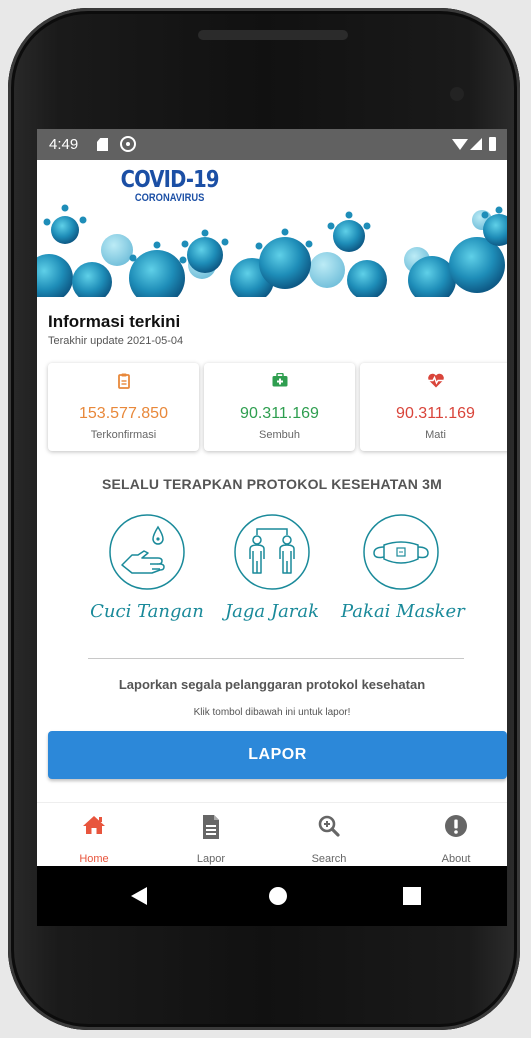 This screenshot has height=1038, width=531. What do you see at coordinates (139, 896) in the screenshot?
I see `back-button` at bounding box center [139, 896].